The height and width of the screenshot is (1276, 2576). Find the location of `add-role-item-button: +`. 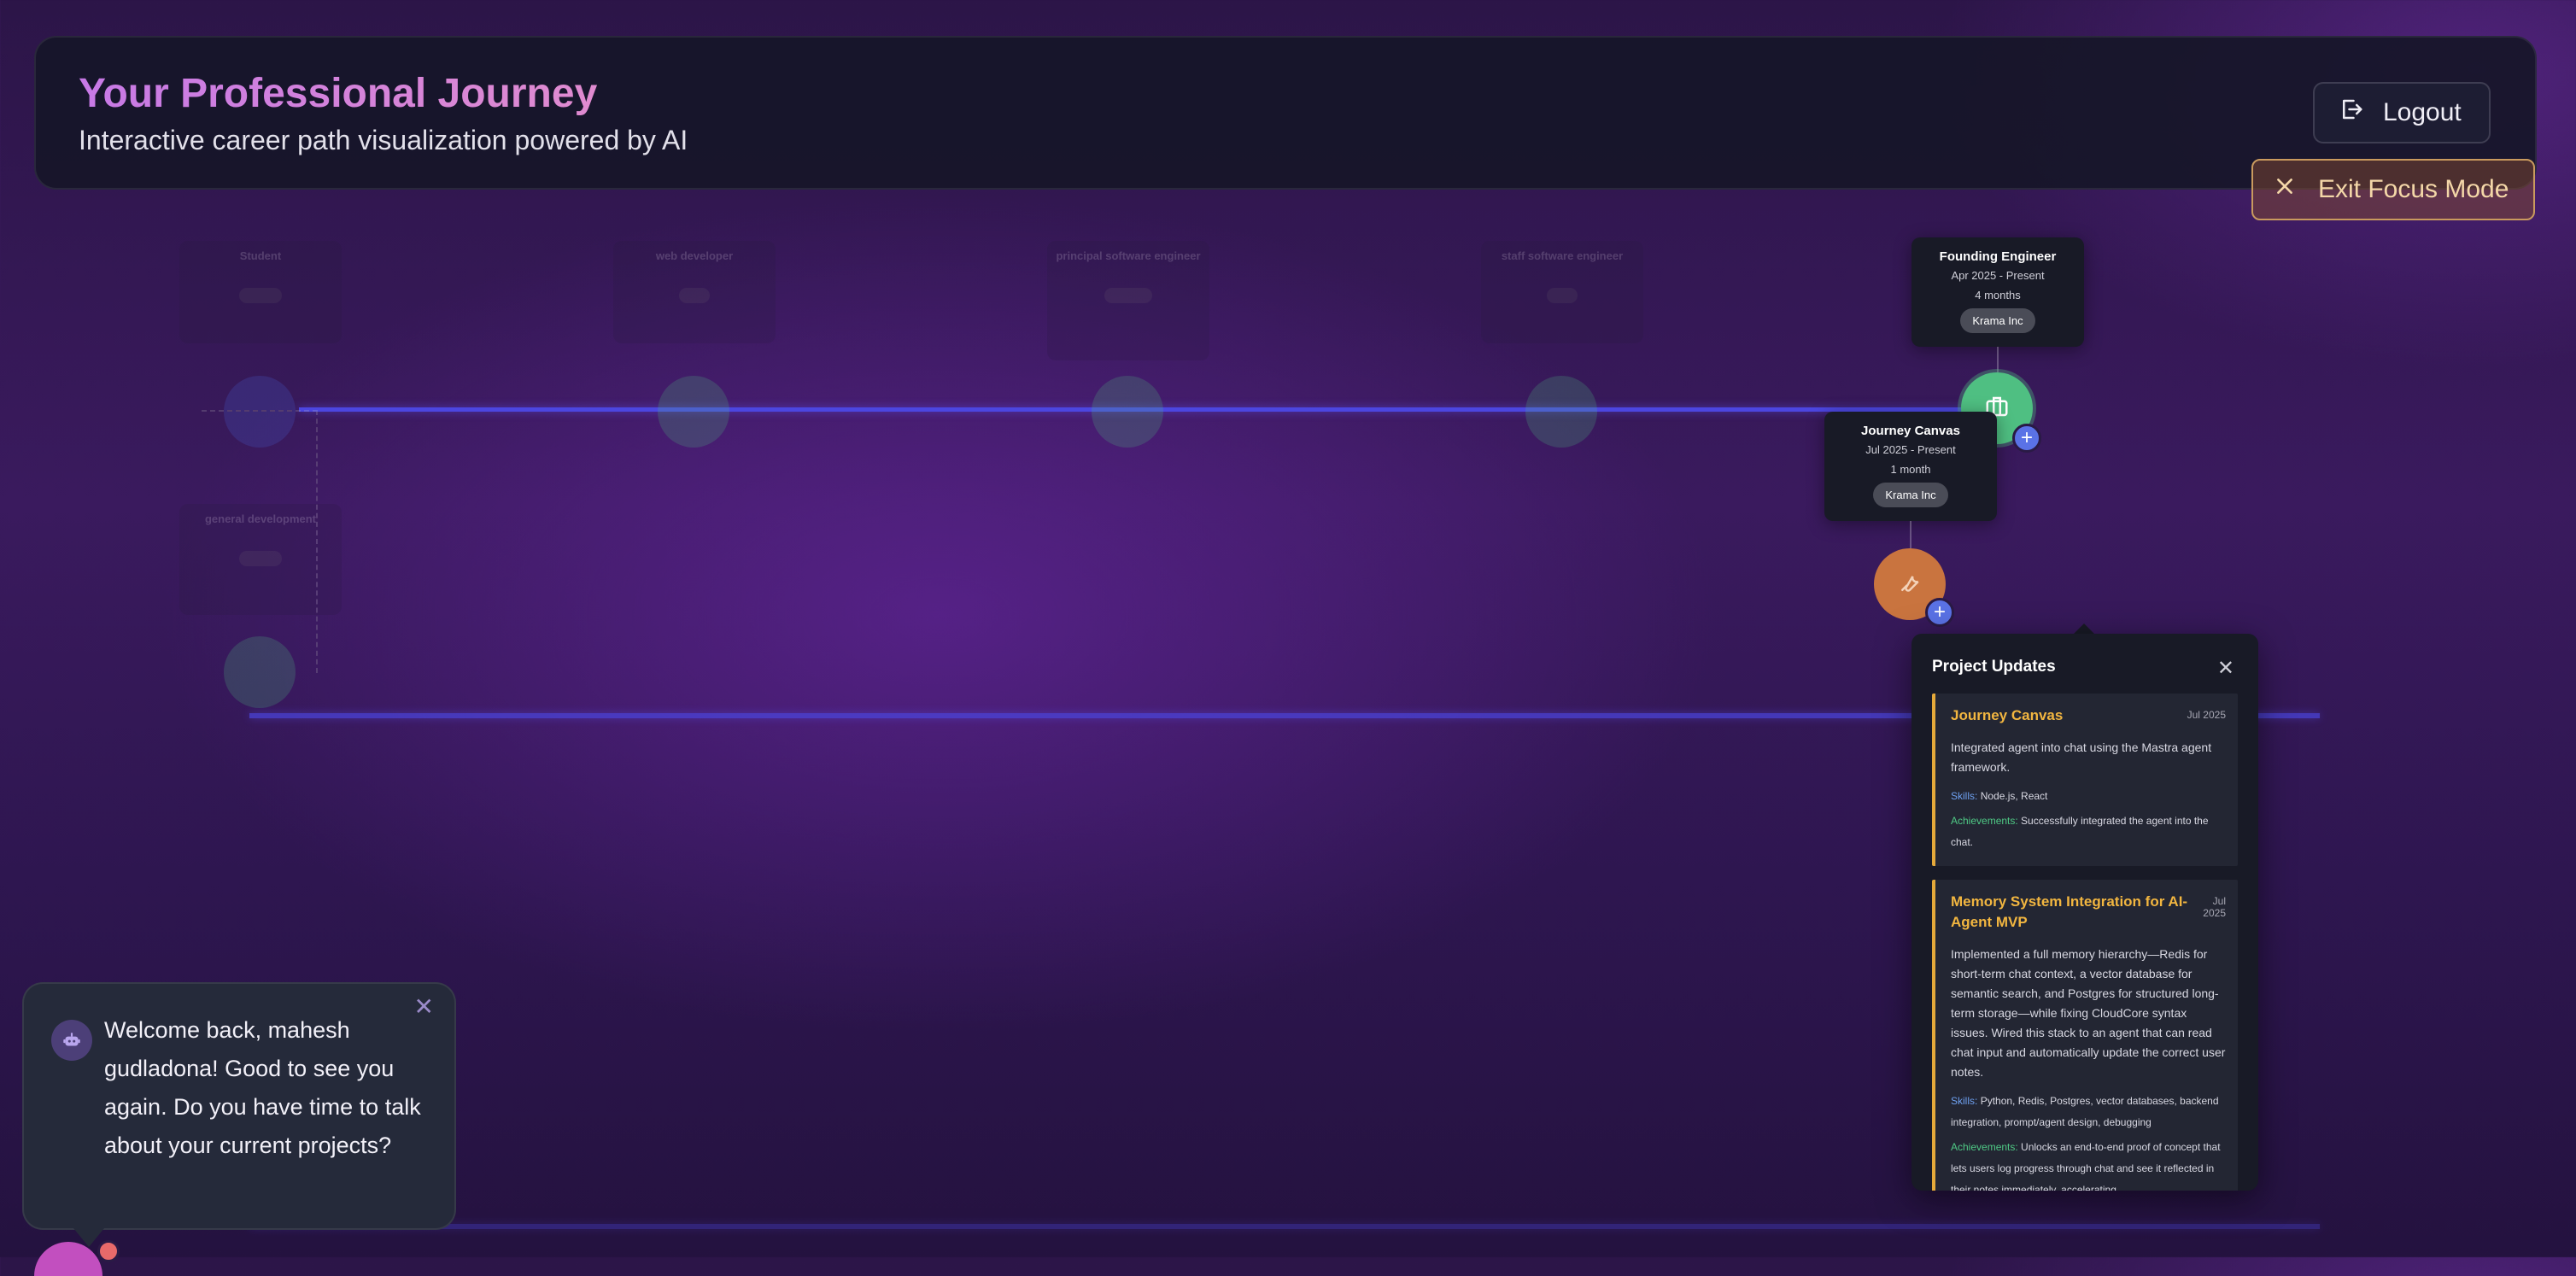

add-role-item-button: + is located at coordinates (2026, 438).